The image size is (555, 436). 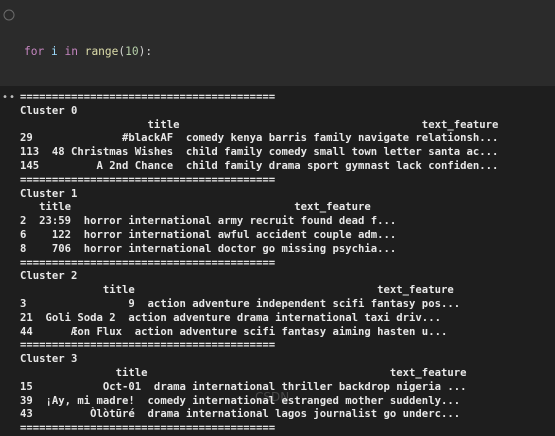 What do you see at coordinates (49, 276) in the screenshot?
I see `output-line: Cluster 2` at bounding box center [49, 276].